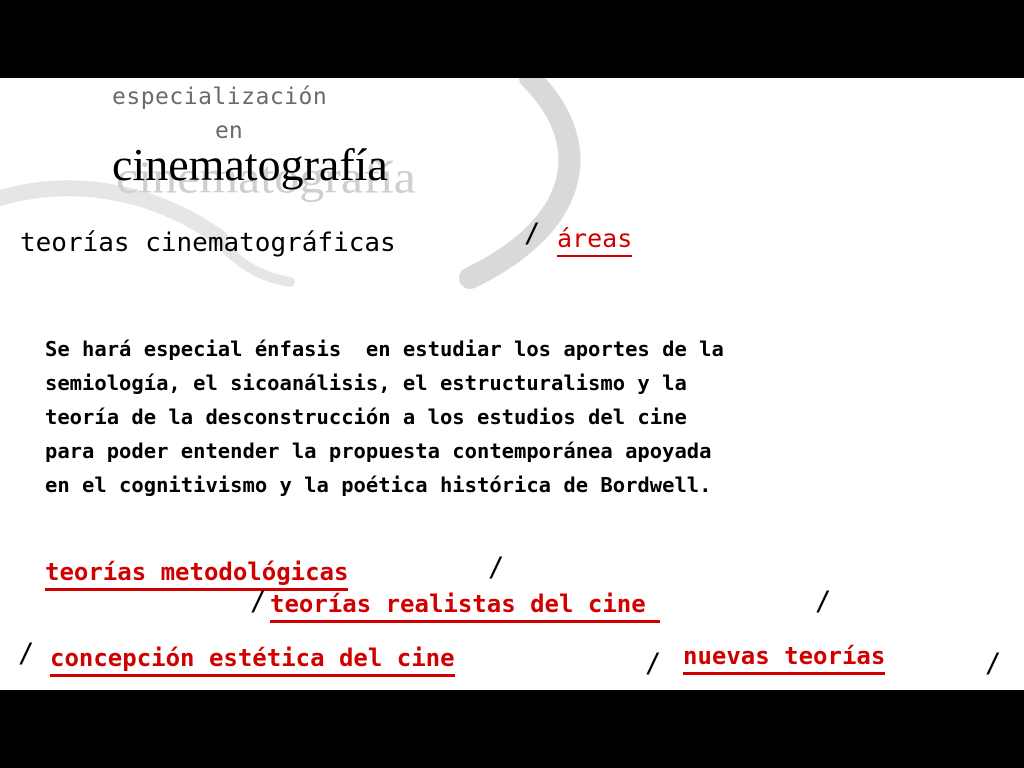 This screenshot has height=768, width=1024. Describe the element at coordinates (595, 240) in the screenshot. I see `areas-link: áreas` at that location.